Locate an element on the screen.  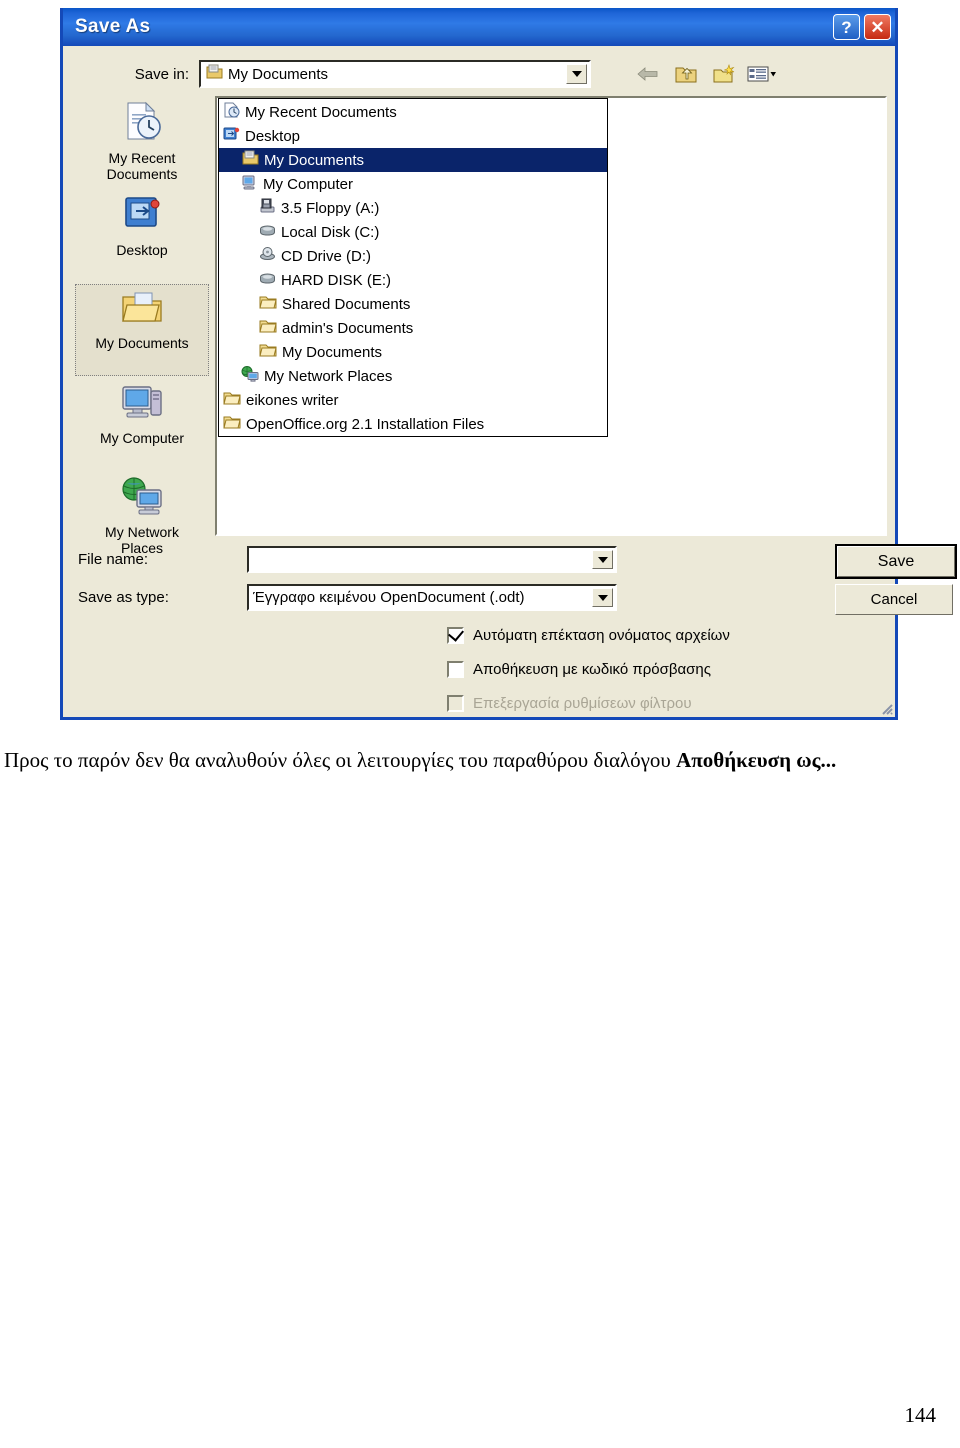
cancel-button: Cancel is located at coordinates (894, 599).